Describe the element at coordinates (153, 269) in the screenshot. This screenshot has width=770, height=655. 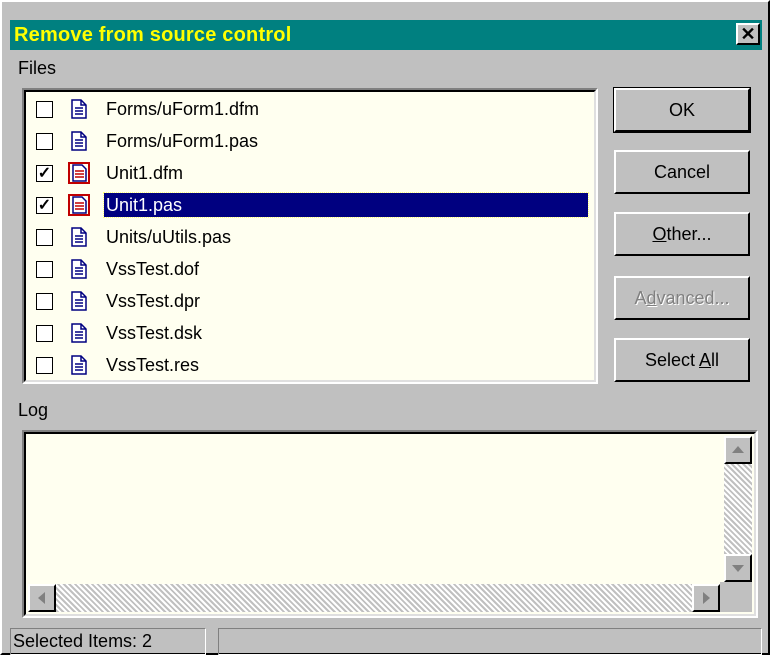
I see `file-name: VssTest.dof` at that location.